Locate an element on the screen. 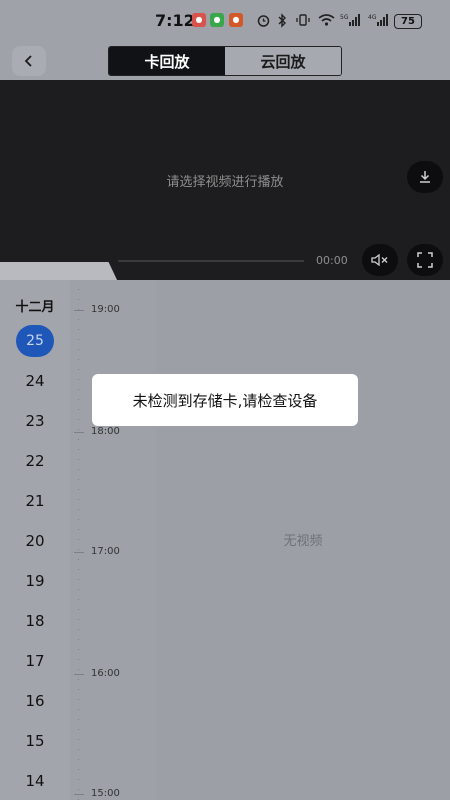  5g-signal-icon: 5G is located at coordinates (350, 20).